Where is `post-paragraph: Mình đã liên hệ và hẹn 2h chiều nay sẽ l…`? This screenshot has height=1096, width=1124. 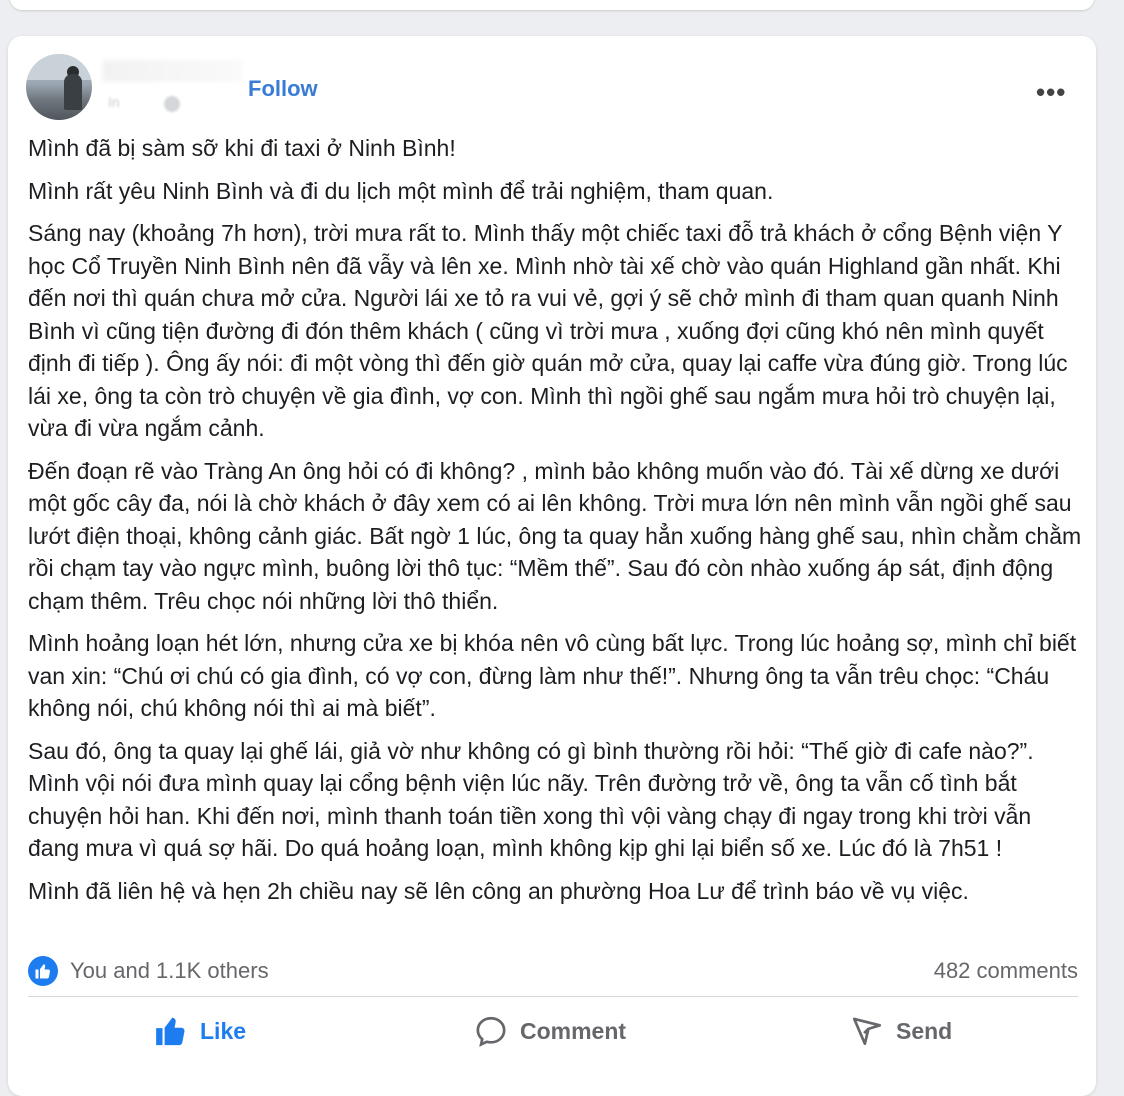
post-paragraph: Mình đã liên hệ và hẹn 2h chiều nay sẽ l… is located at coordinates (498, 890).